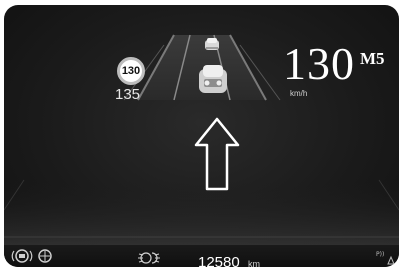 The image size is (403, 271). Describe the element at coordinates (22, 256) in the screenshot. I see `parking-brake-icon` at that location.